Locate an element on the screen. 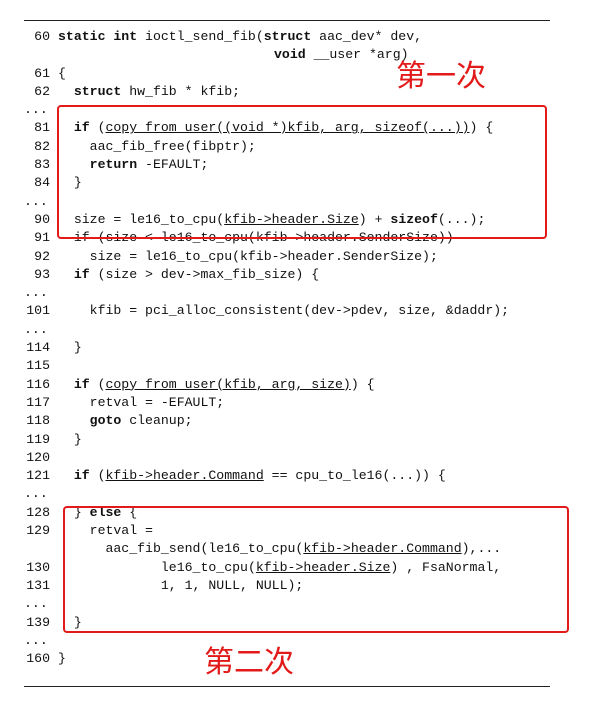 This screenshot has width=590, height=707. line-number: 90 is located at coordinates (42, 219).